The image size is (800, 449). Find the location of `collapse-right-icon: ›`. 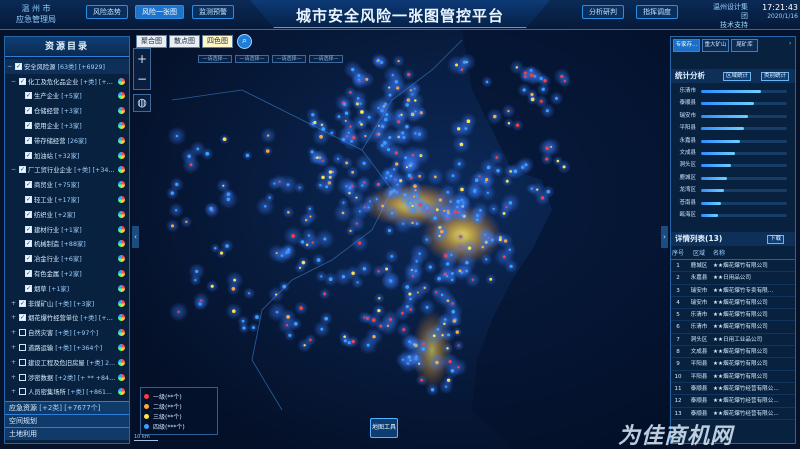

collapse-right-icon: › is located at coordinates (664, 237).